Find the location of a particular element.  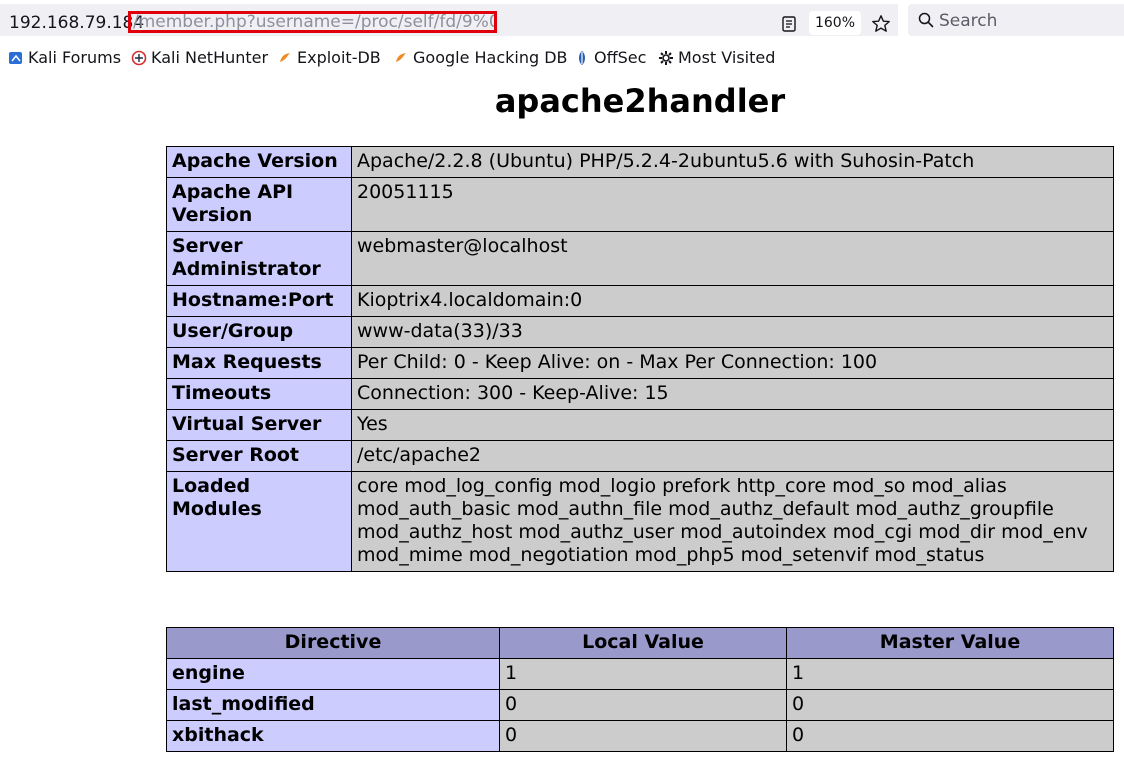

directive-name: engine is located at coordinates (333, 674).